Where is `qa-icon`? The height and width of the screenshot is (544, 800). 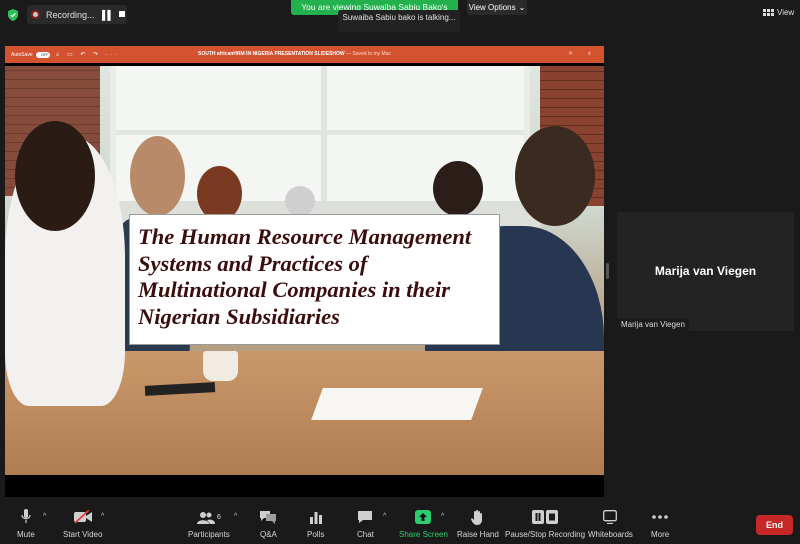
qa-icon is located at coordinates (268, 517).